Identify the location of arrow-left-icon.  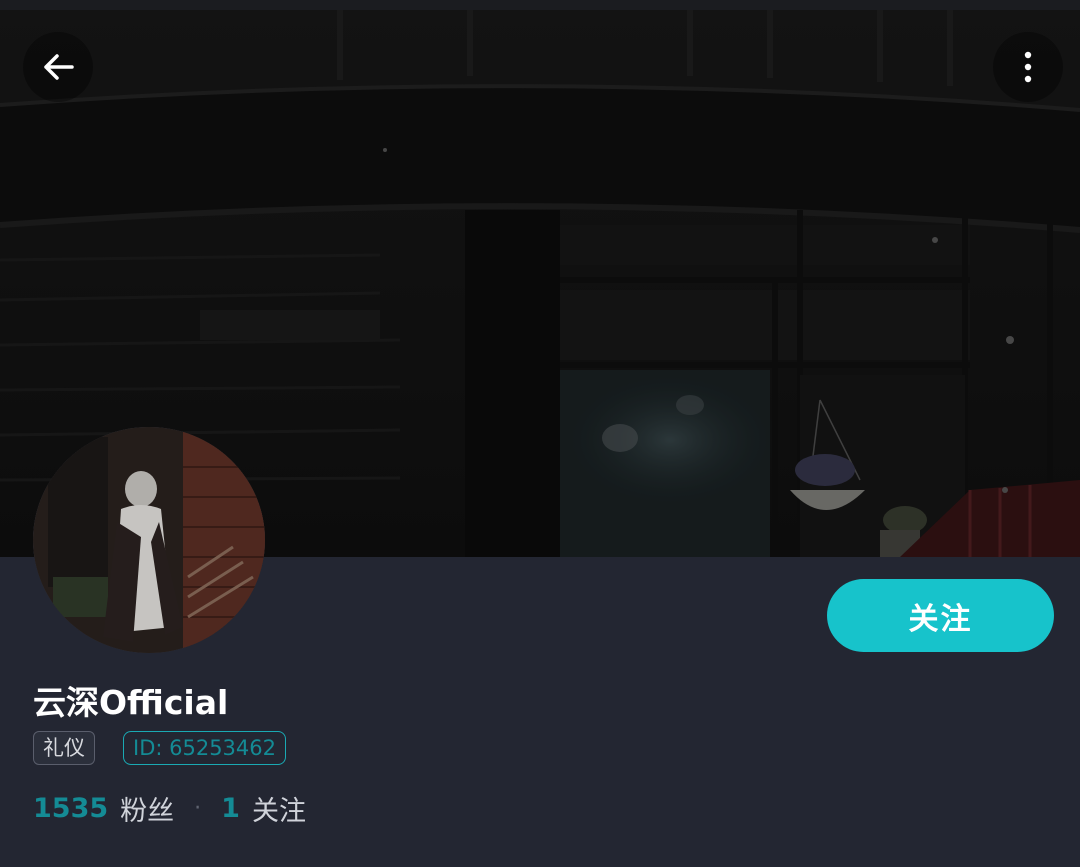
(59, 67).